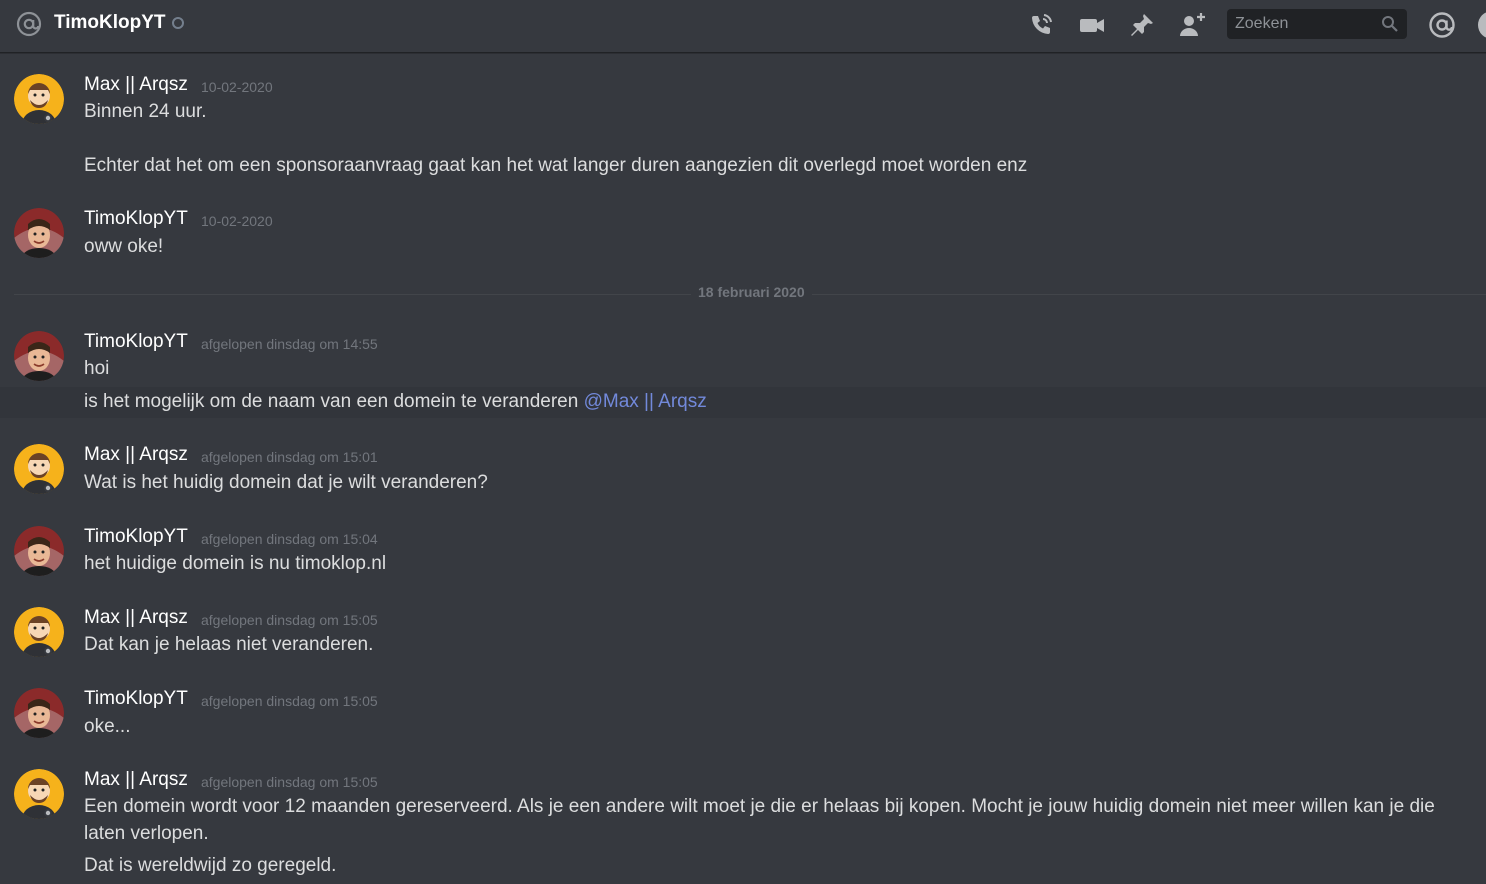 The image size is (1486, 884). I want to click on message-text: Dat kan je helaas niet veranderen., so click(229, 644).